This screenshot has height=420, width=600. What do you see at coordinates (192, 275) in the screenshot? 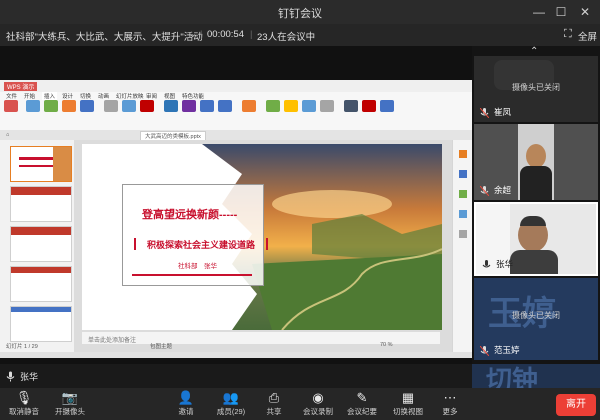
I see `title-underline` at bounding box center [192, 275].